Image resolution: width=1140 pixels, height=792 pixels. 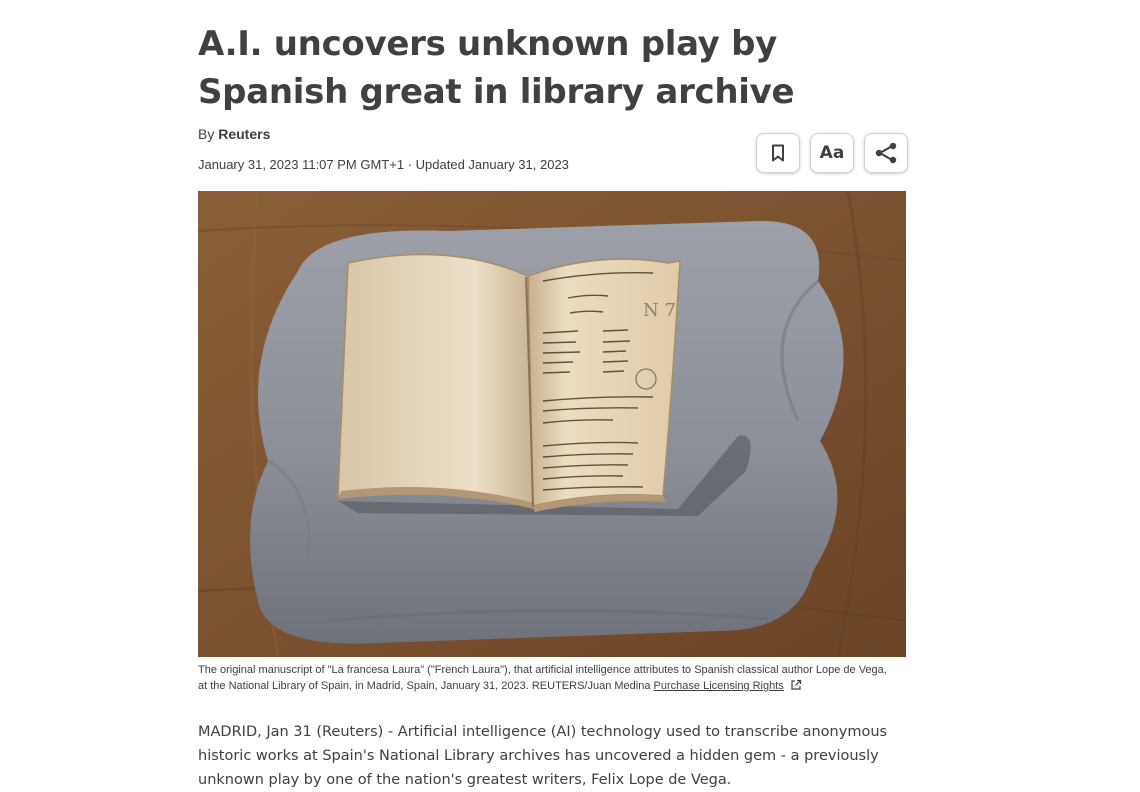 I want to click on share-icon, so click(x=886, y=153).